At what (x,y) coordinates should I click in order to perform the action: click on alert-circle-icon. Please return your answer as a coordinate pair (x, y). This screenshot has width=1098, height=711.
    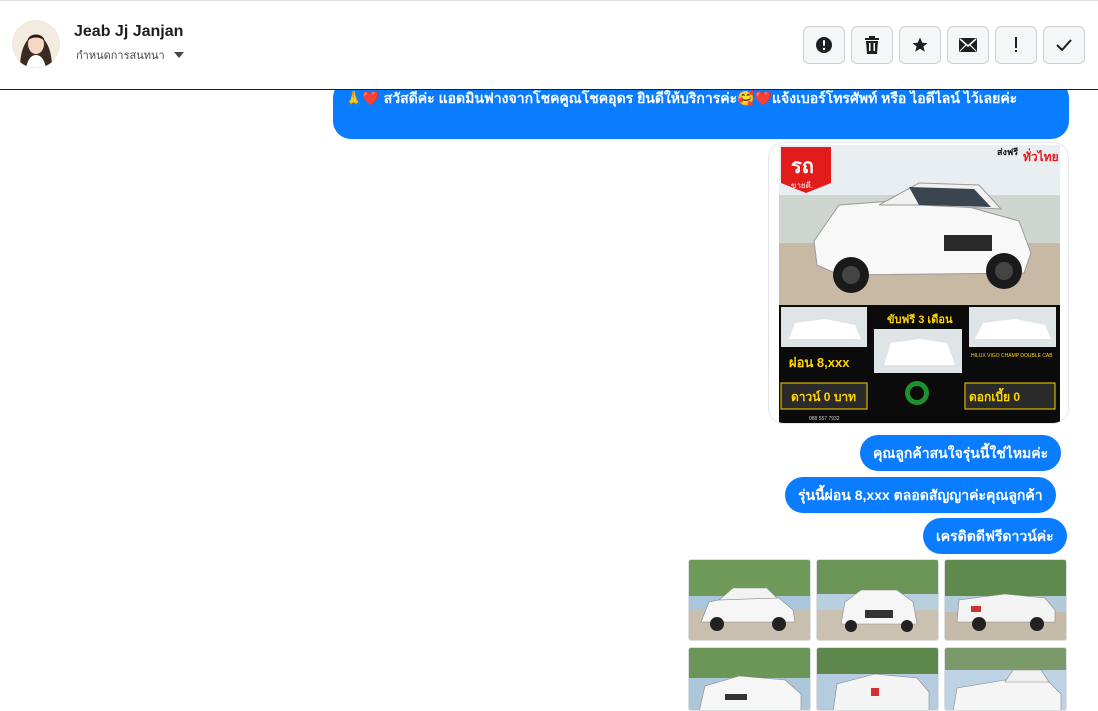
    Looking at the image, I should click on (824, 45).